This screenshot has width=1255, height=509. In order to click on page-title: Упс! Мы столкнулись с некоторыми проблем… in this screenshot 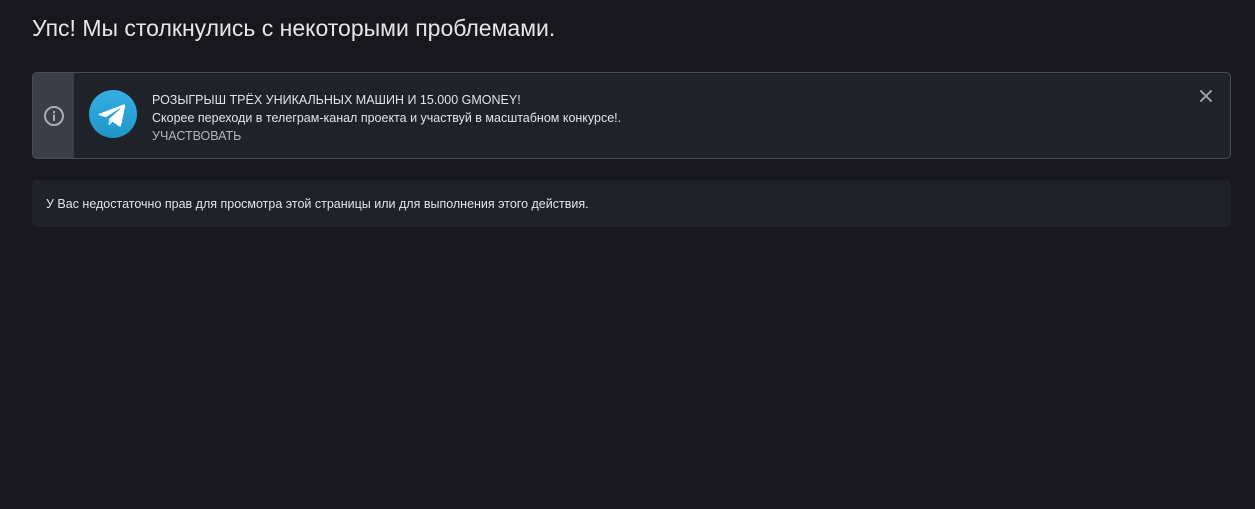, I will do `click(294, 28)`.